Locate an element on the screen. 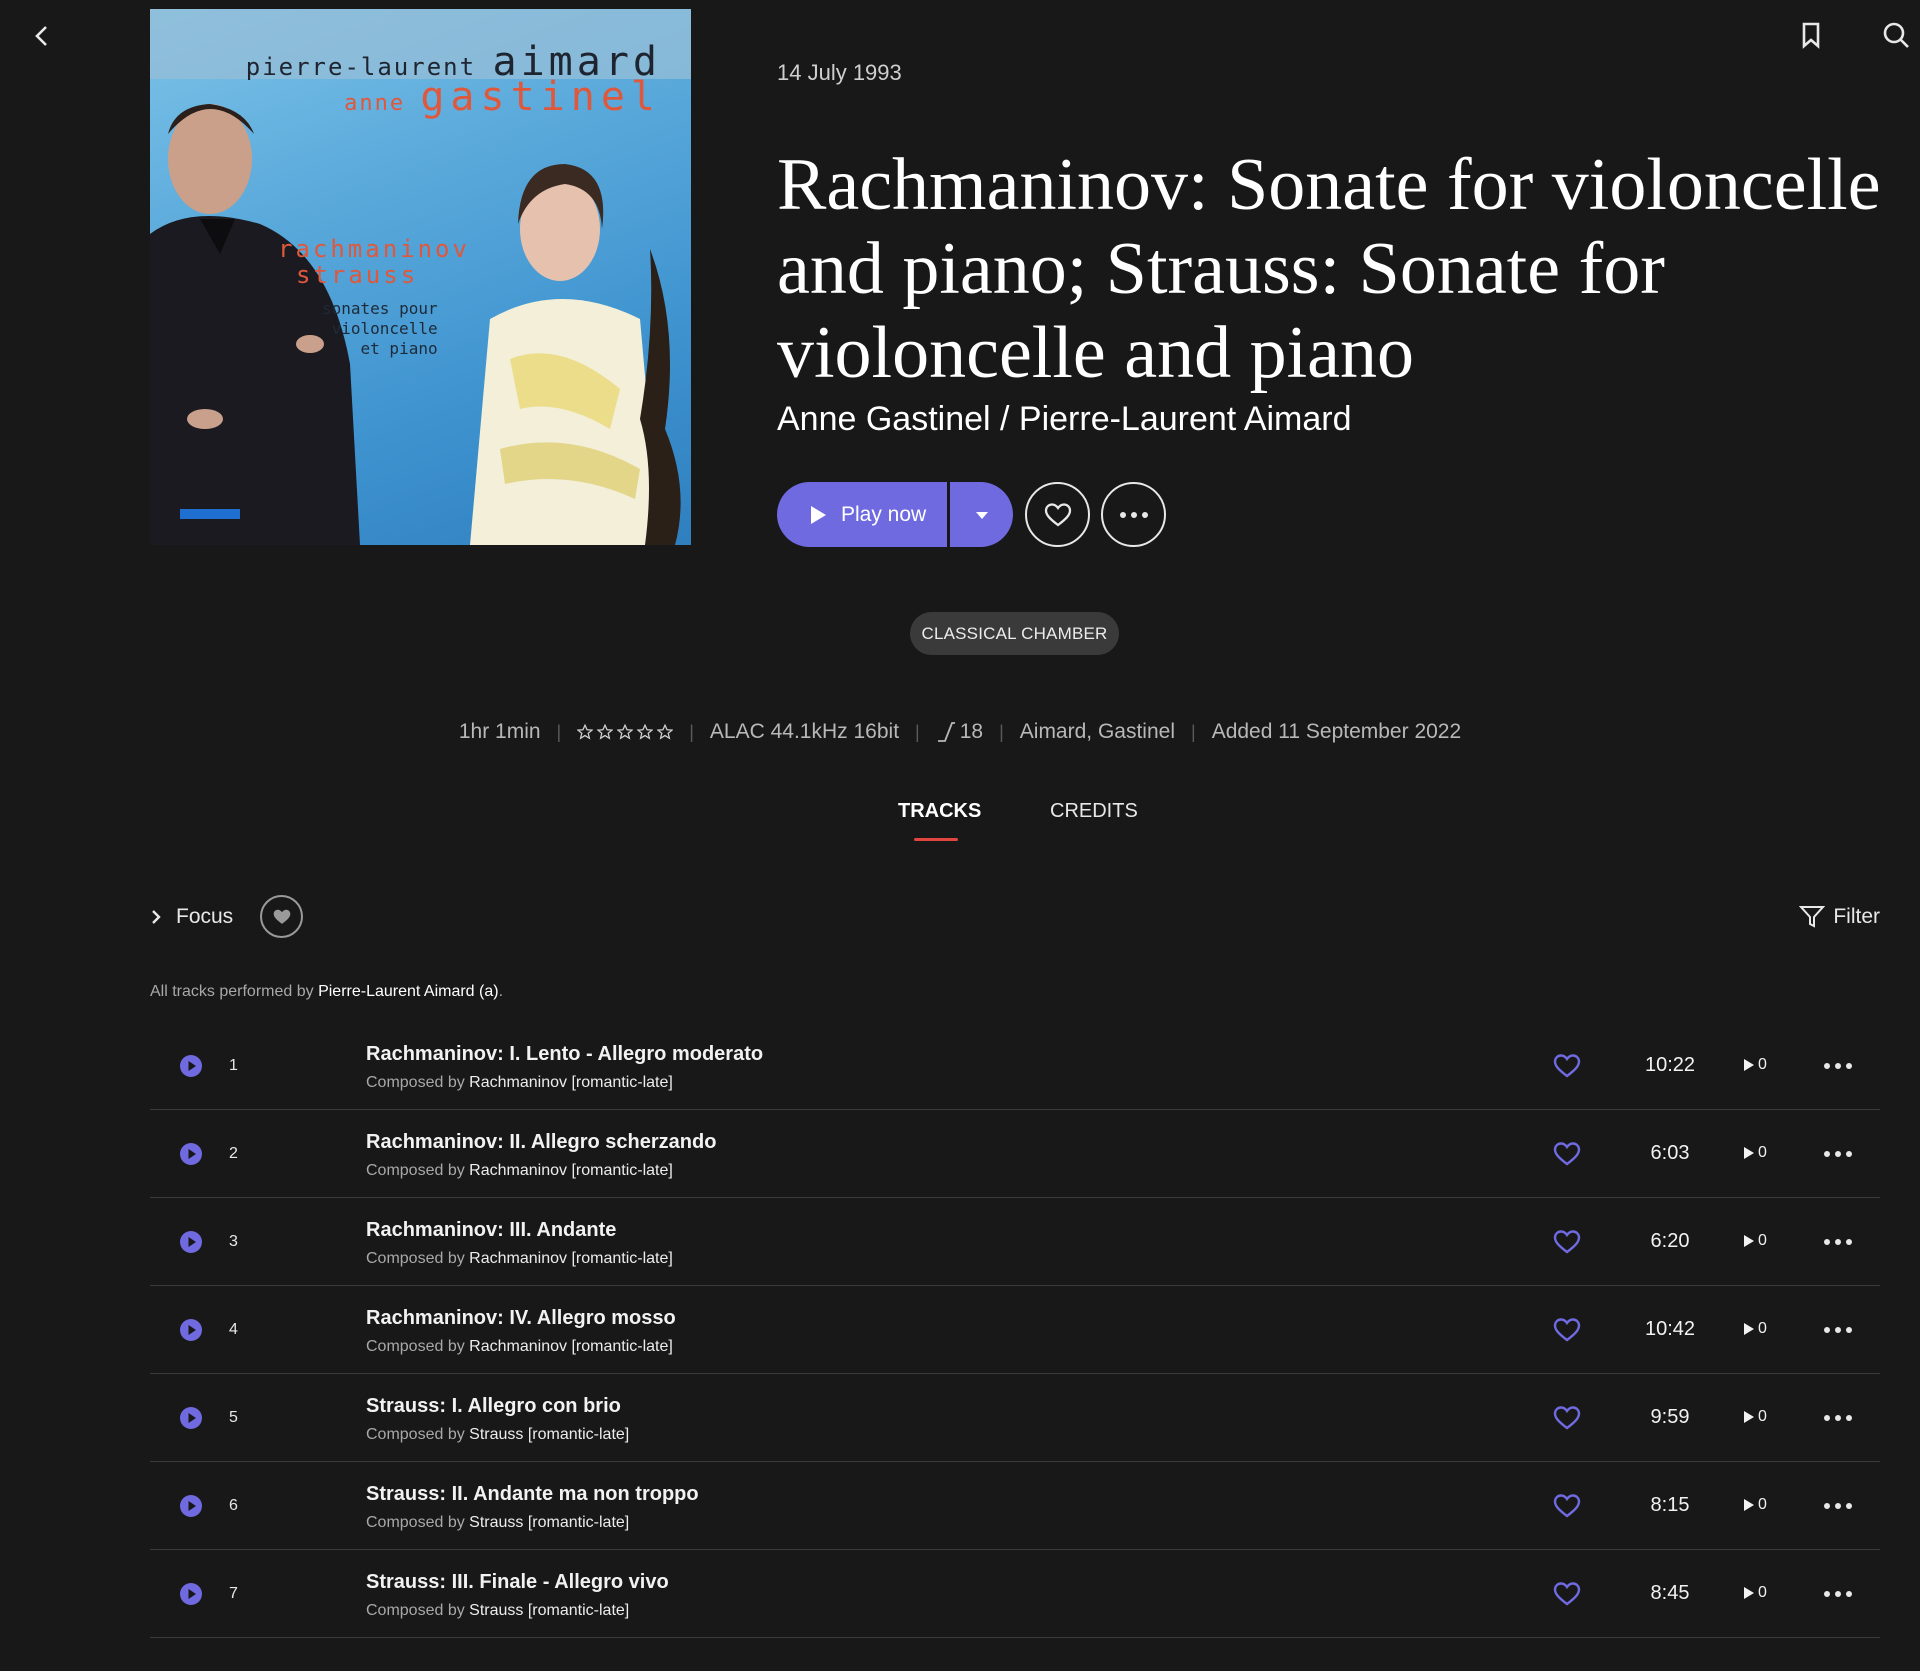  chevron-right-icon is located at coordinates (156, 917).